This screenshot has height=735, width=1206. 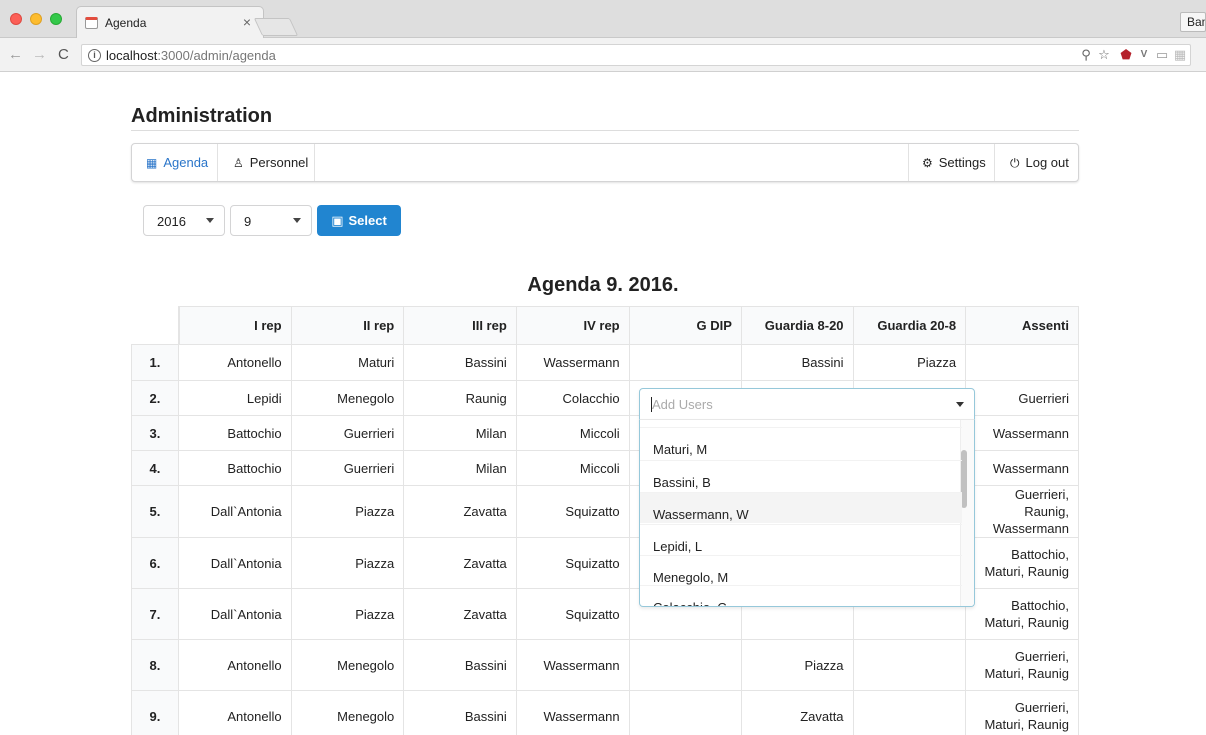 I want to click on table-cell-g820: Zavatta, so click(x=798, y=713).